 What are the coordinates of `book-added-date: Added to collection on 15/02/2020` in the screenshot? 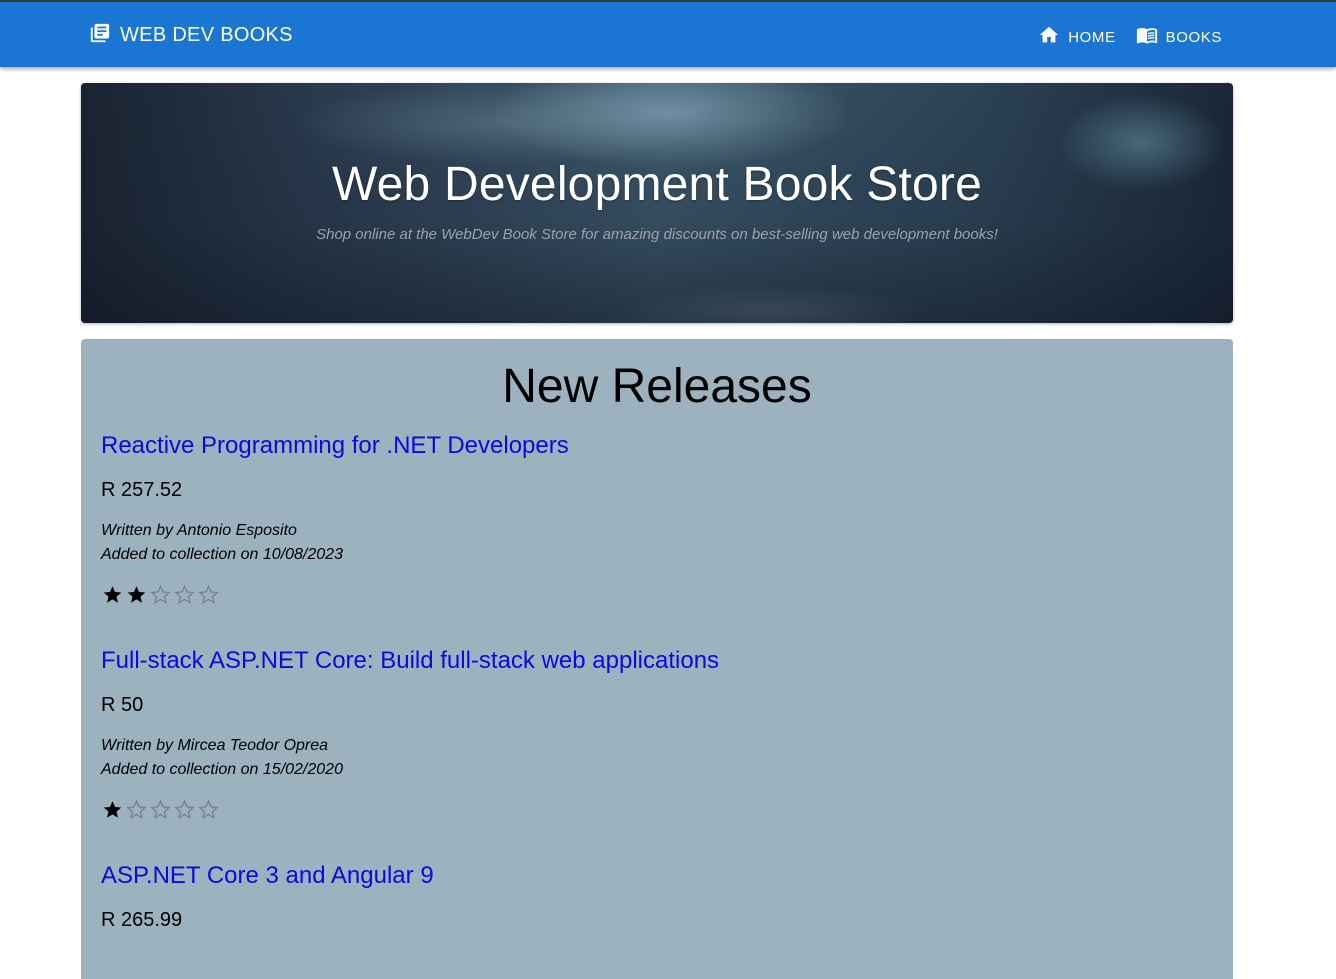 It's located at (222, 769).